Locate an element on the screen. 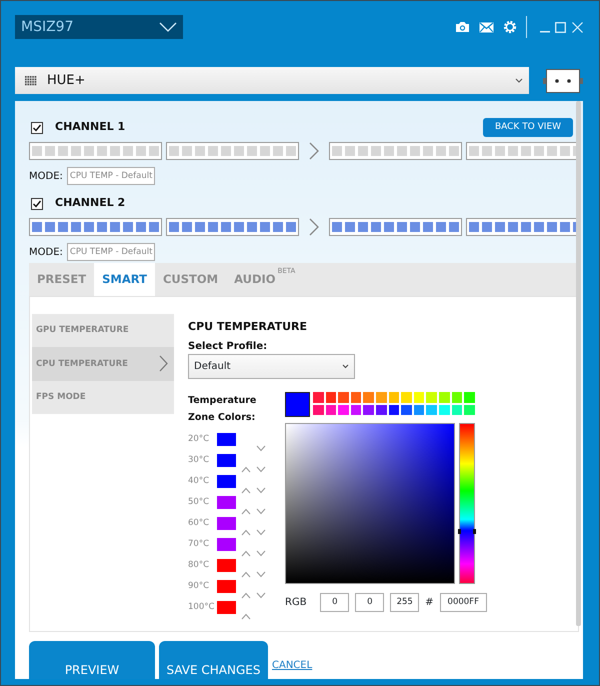 Image resolution: width=600 pixels, height=686 pixels. back-to-view-button: BACK TO VIEW is located at coordinates (528, 127).